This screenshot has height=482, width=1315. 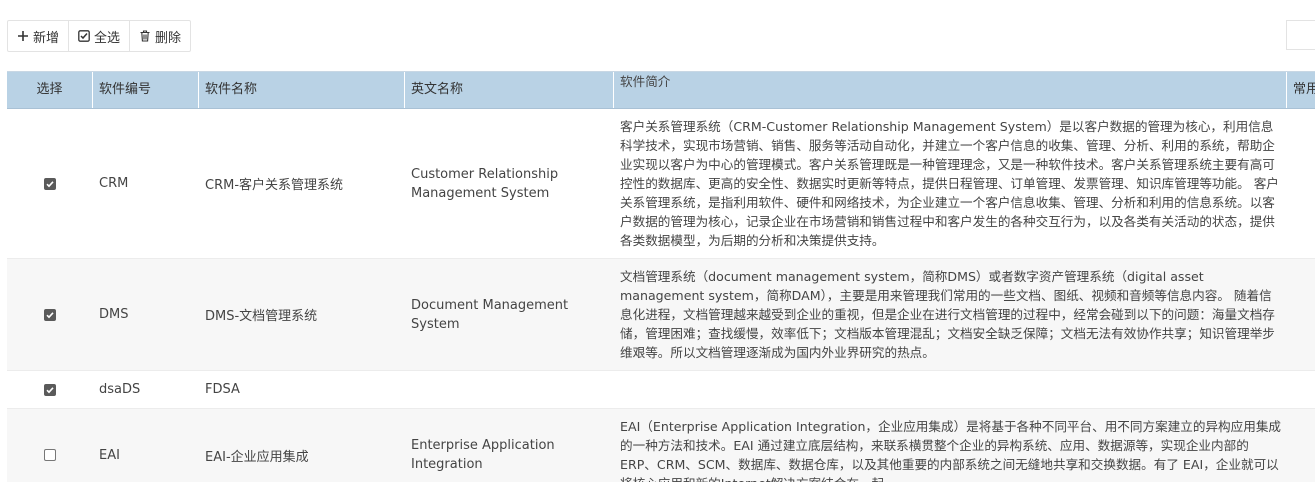 I want to click on cell-id: CRM, so click(x=114, y=183).